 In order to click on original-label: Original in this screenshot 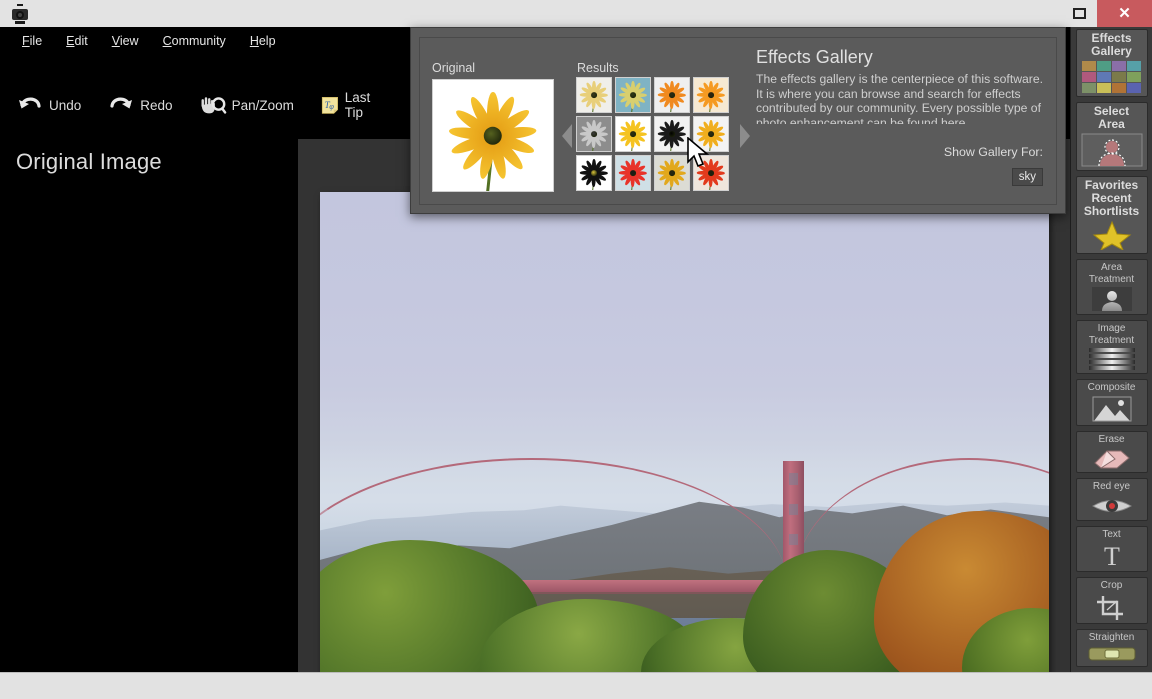, I will do `click(454, 68)`.